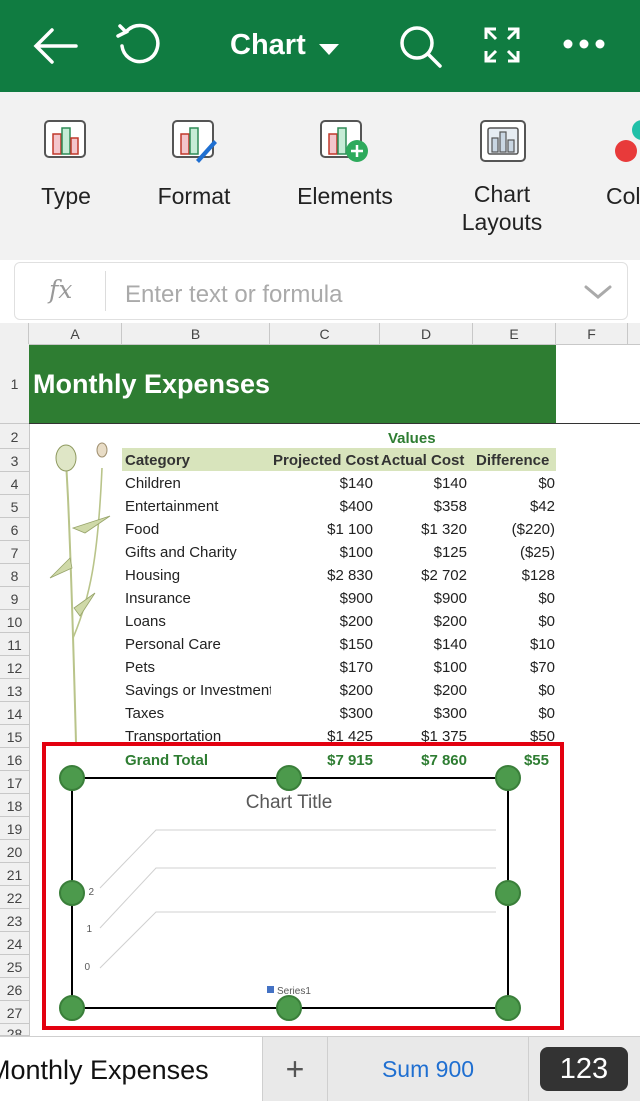 The height and width of the screenshot is (1101, 640). What do you see at coordinates (14, 621) in the screenshot?
I see `row-header: 10` at bounding box center [14, 621].